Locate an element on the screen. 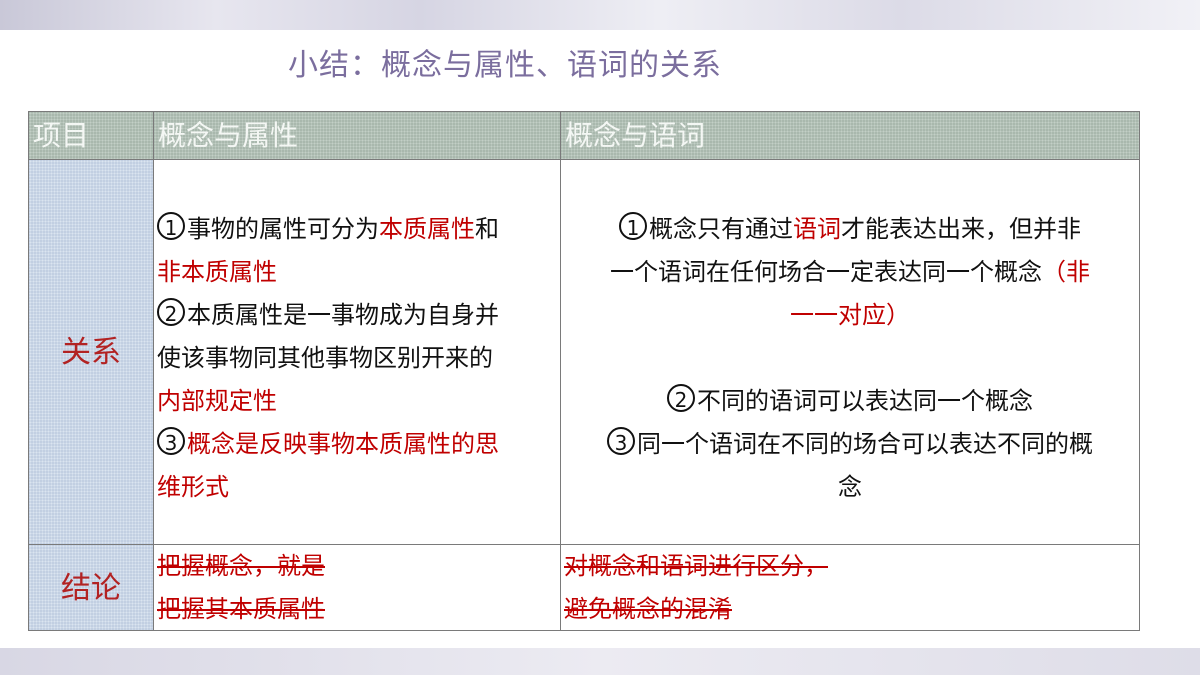  relation-attr-point-3-cont: 维形式 is located at coordinates (193, 487).